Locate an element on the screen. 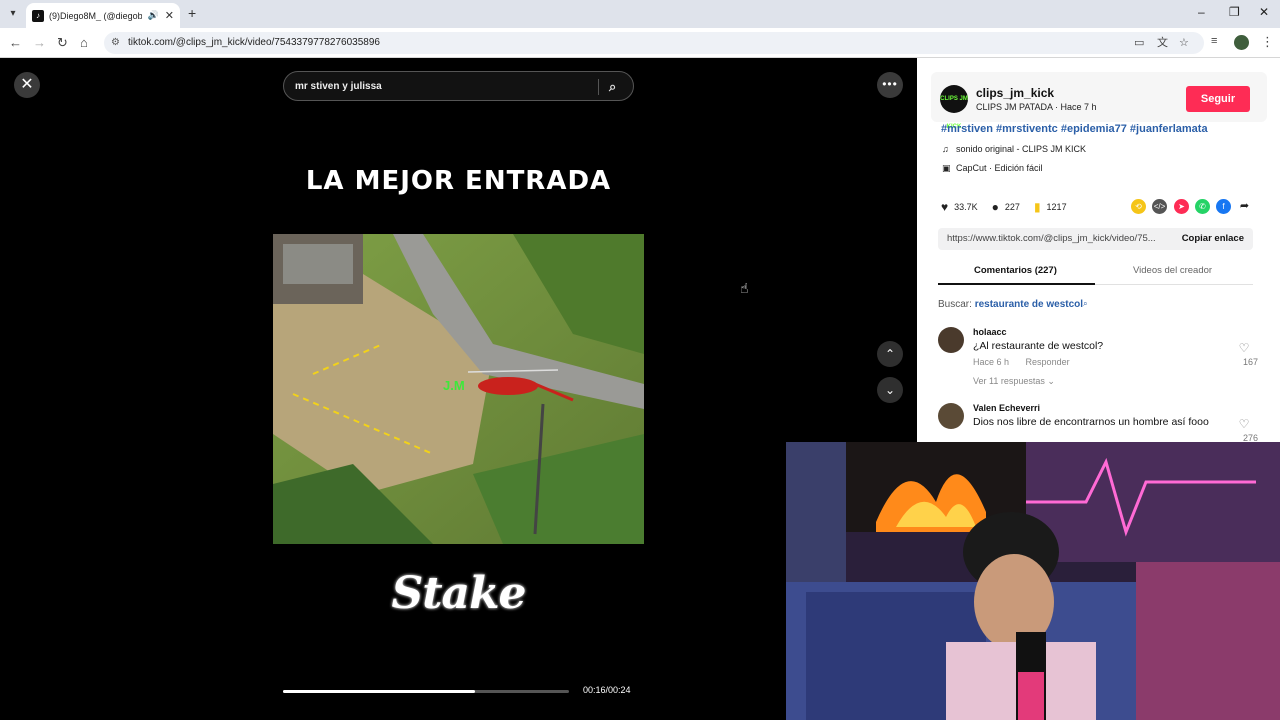  creator-subtitle: CLIPS JM PATADA · Hace 7 h is located at coordinates (1036, 107).